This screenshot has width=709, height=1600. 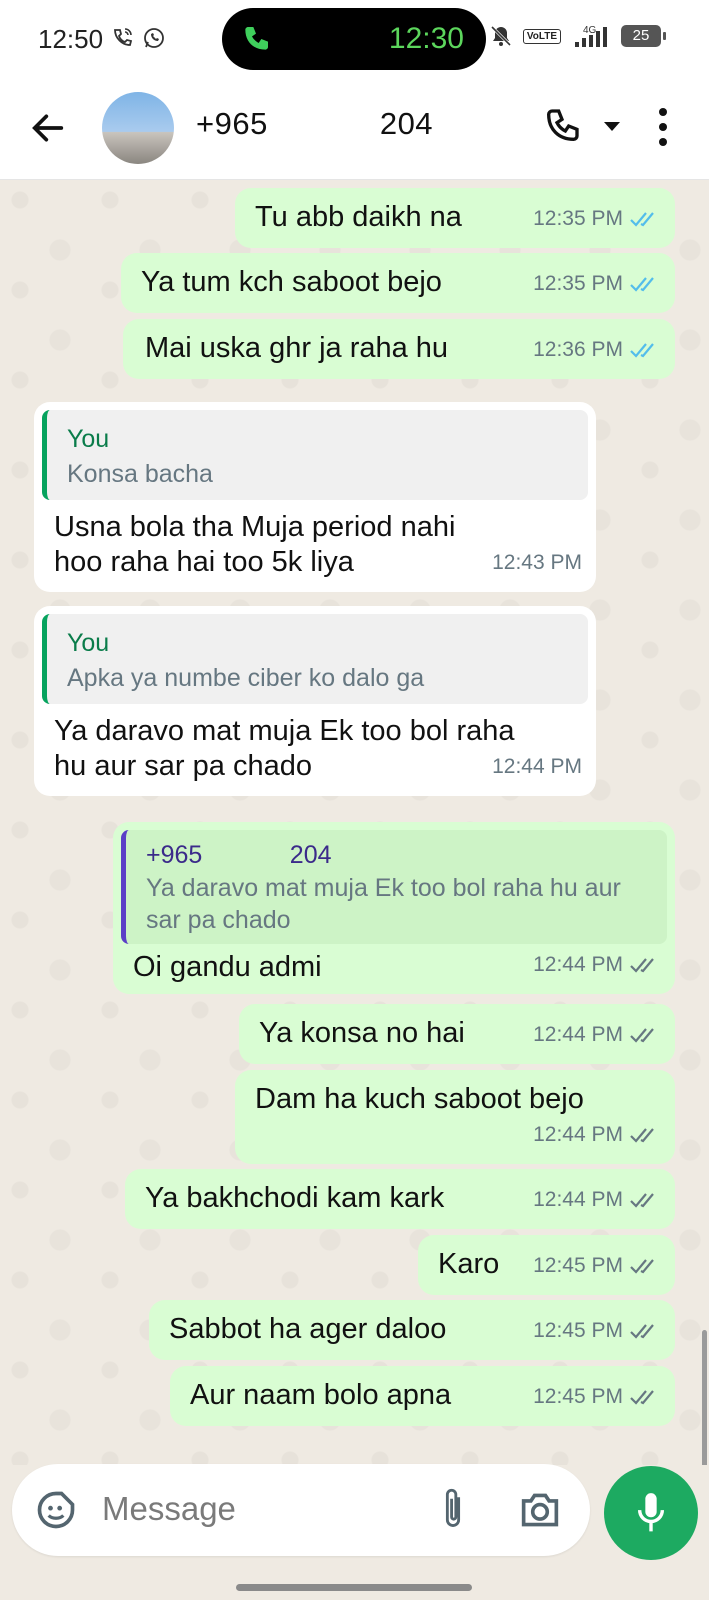 I want to click on message-time: 12:43 PM, so click(x=537, y=562).